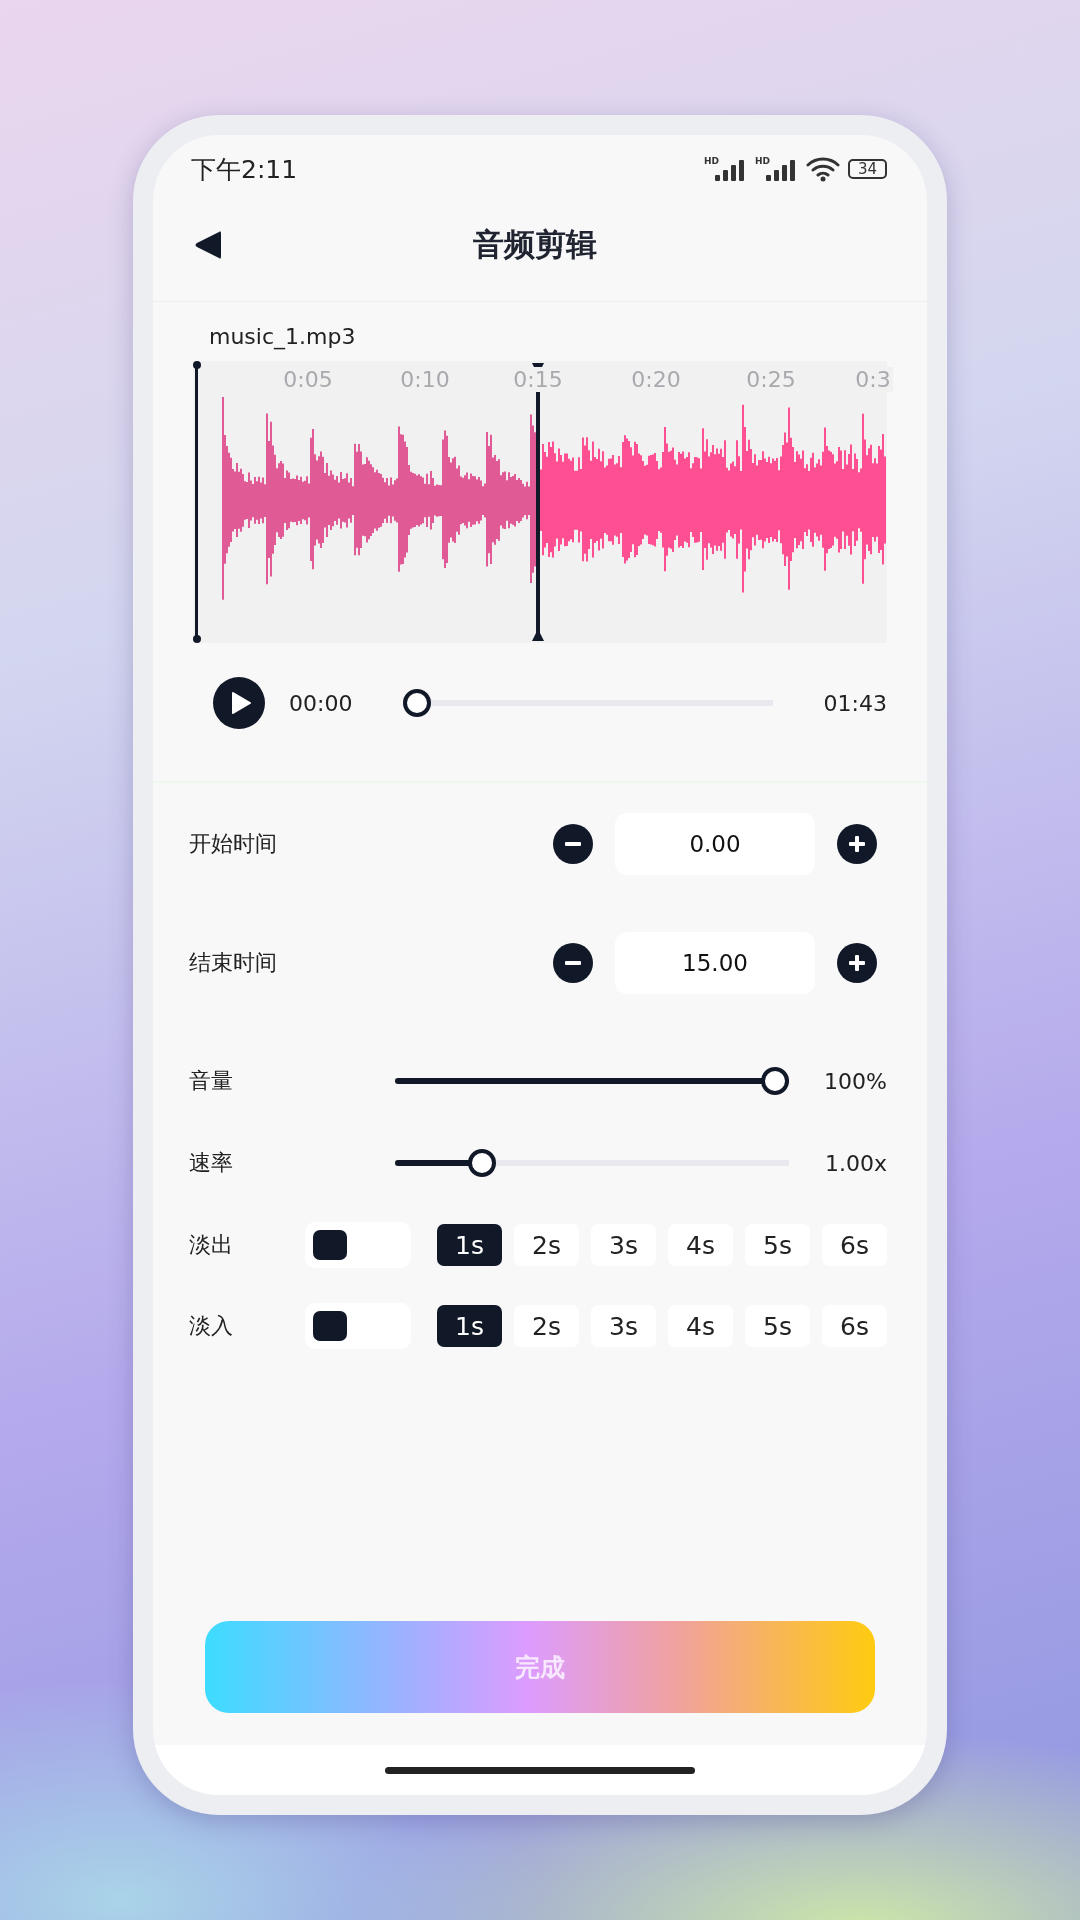 This screenshot has height=1920, width=1080. What do you see at coordinates (854, 703) in the screenshot?
I see `total-time: 01:43` at bounding box center [854, 703].